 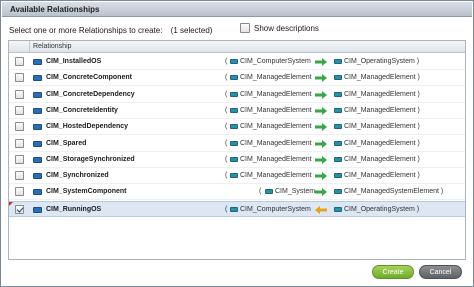 What do you see at coordinates (245, 28) in the screenshot?
I see `show-descriptions-checkbox` at bounding box center [245, 28].